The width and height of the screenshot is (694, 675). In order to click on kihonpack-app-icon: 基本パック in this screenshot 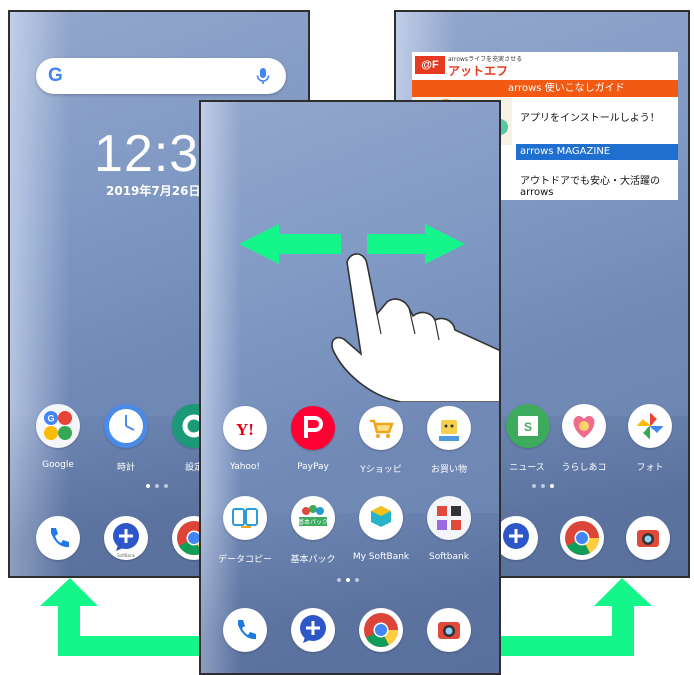, I will do `click(313, 518)`.